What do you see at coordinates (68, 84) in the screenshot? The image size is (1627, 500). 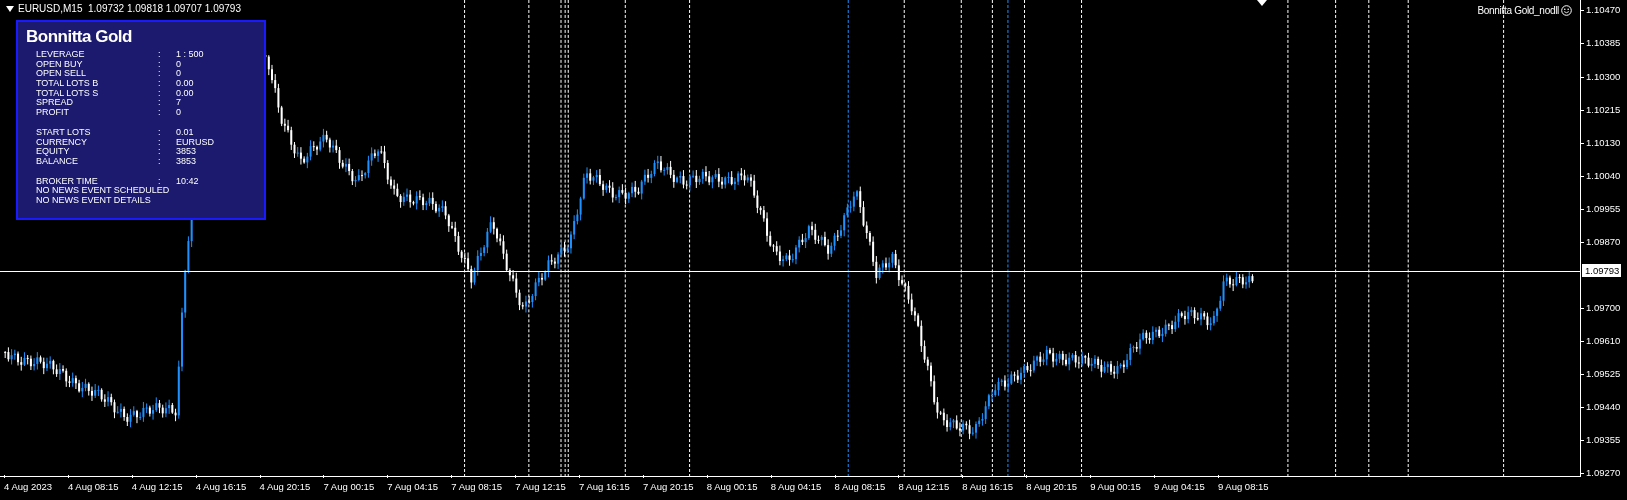 I see `info-label: TOTAL LOTS B` at bounding box center [68, 84].